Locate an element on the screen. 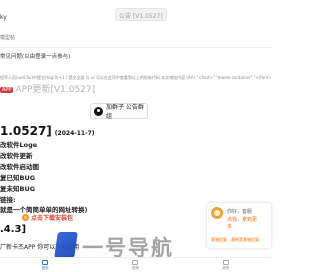 The image size is (320, 272). tab-label: 我的 is located at coordinates (226, 268).